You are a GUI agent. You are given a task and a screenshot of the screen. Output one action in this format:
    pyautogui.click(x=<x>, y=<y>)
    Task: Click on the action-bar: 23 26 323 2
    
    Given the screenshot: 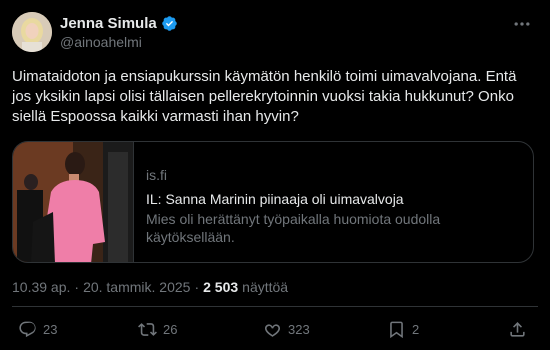 What is the action you would take?
    pyautogui.click(x=275, y=331)
    